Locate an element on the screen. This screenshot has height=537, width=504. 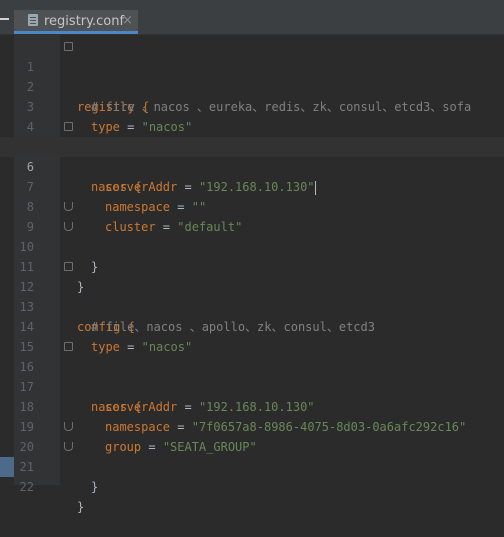
code-line: 15 is located at coordinates (252, 335).